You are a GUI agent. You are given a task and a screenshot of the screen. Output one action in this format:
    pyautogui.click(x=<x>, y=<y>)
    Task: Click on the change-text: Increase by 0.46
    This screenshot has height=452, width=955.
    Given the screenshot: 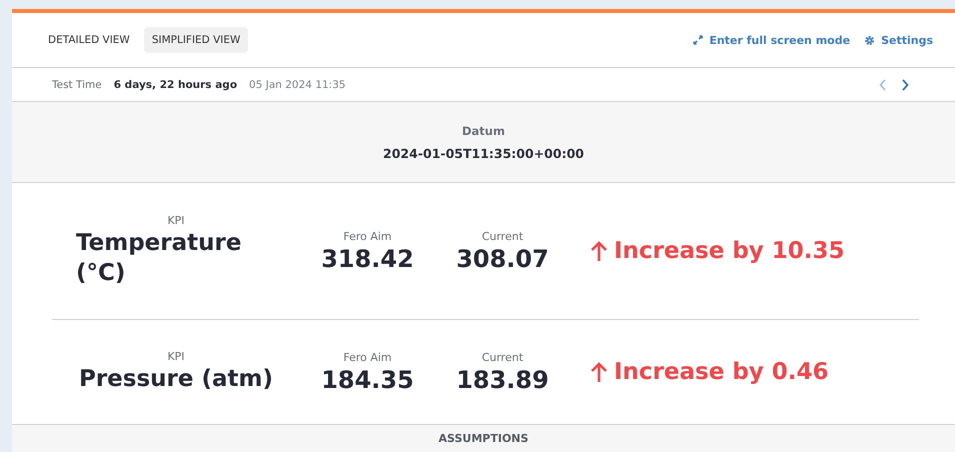 What is the action you would take?
    pyautogui.click(x=721, y=372)
    